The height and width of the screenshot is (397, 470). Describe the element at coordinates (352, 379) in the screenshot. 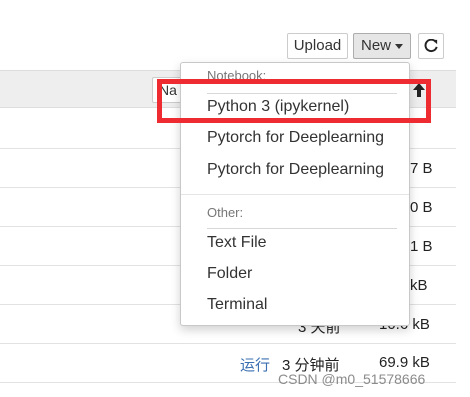

I see `watermark-text: CSDN @m0_51578666` at that location.